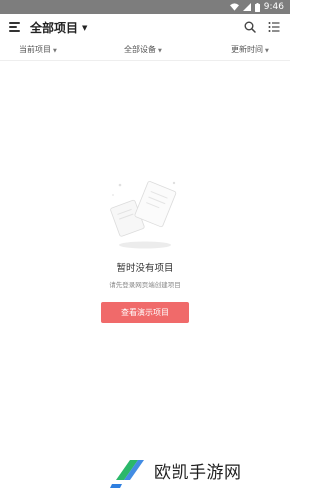  Describe the element at coordinates (54, 28) in the screenshot. I see `page-title: 全部项目` at that location.